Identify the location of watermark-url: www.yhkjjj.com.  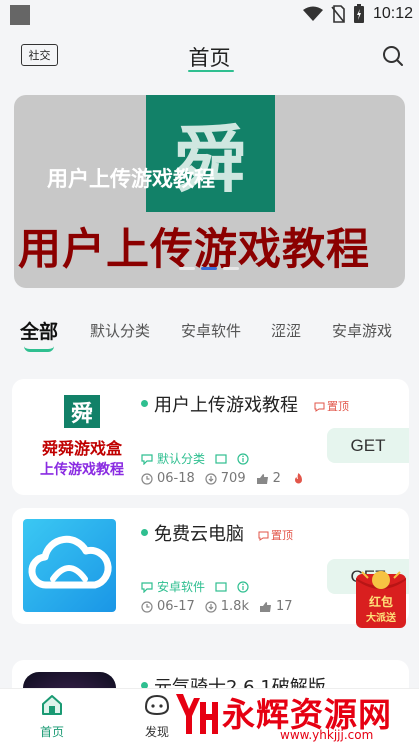
(327, 735).